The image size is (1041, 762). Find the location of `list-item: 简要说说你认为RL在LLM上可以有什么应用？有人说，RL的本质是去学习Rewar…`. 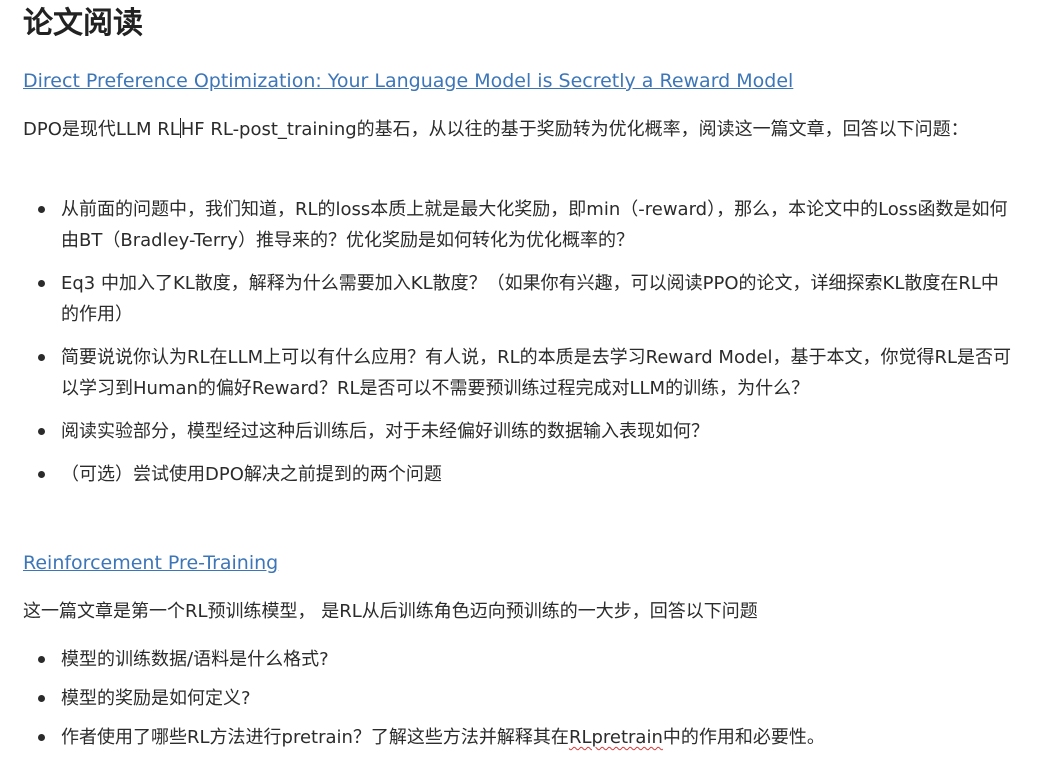

list-item: 简要说说你认为RL在LLM上可以有什么应用？有人说，RL的本质是去学习Rewar… is located at coordinates (526, 373).